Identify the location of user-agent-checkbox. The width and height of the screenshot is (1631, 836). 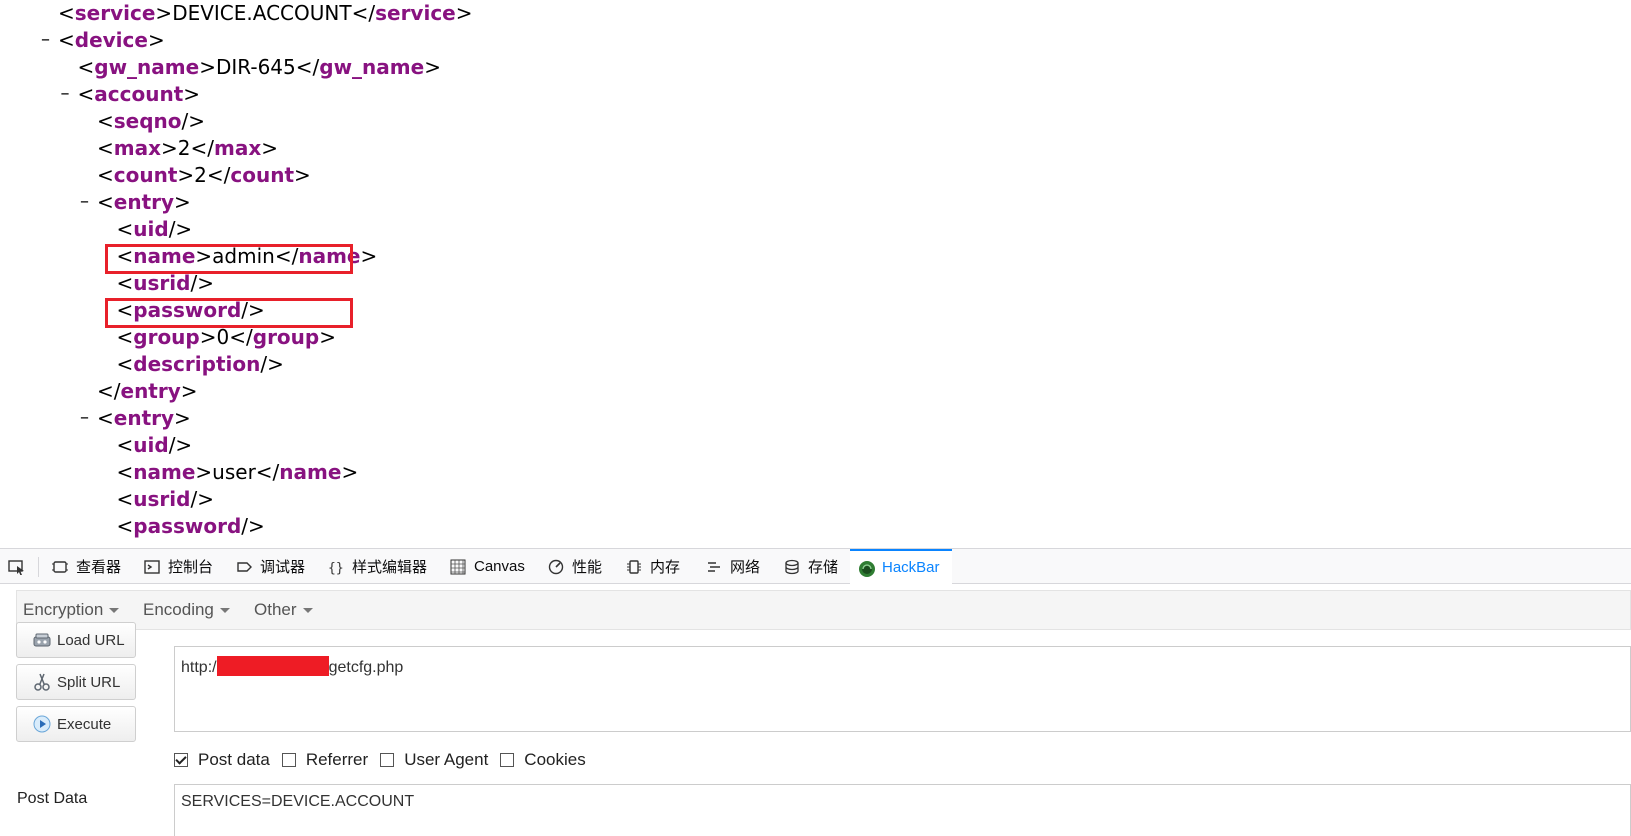
(387, 760).